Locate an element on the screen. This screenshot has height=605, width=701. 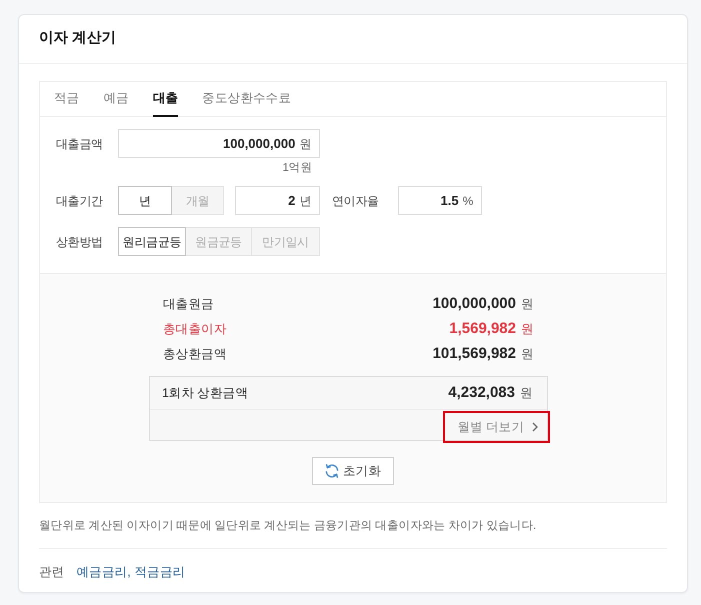
field-label: 대출금액 is located at coordinates (80, 144).